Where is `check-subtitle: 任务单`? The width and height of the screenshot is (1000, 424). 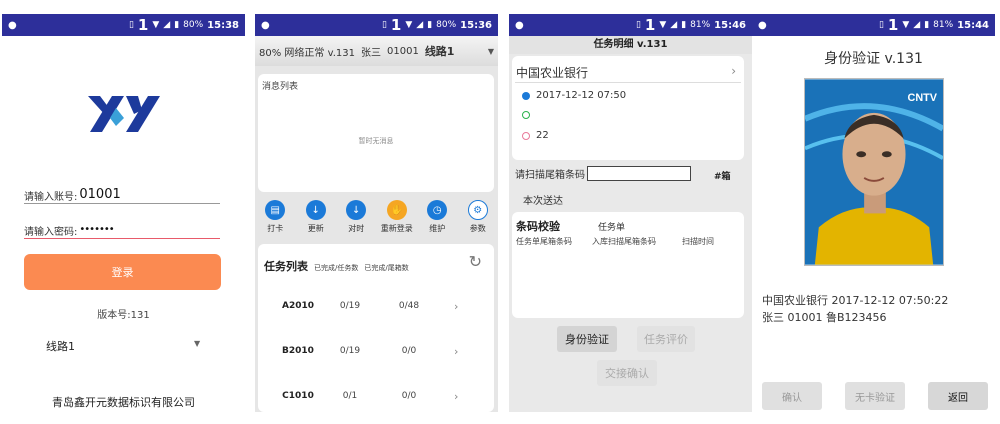
check-subtitle: 任务单 is located at coordinates (612, 228).